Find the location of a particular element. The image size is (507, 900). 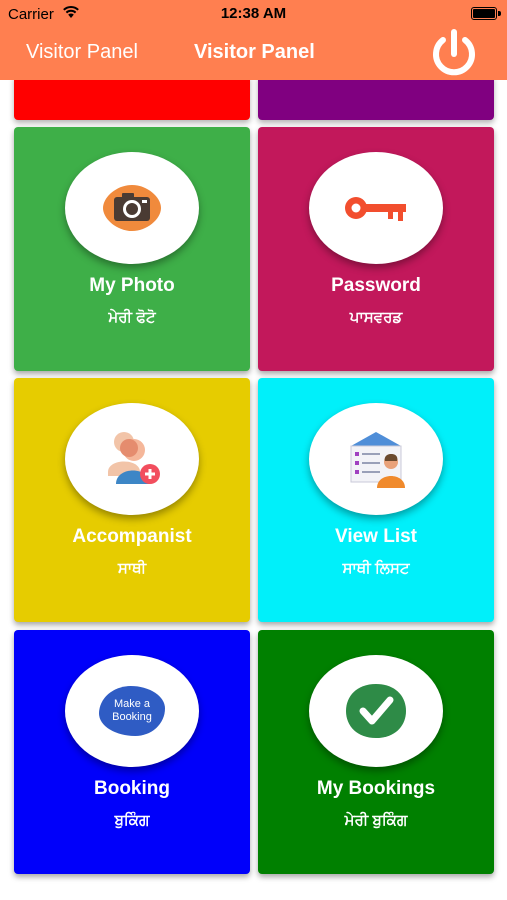

contact-list-icon is located at coordinates (377, 460).